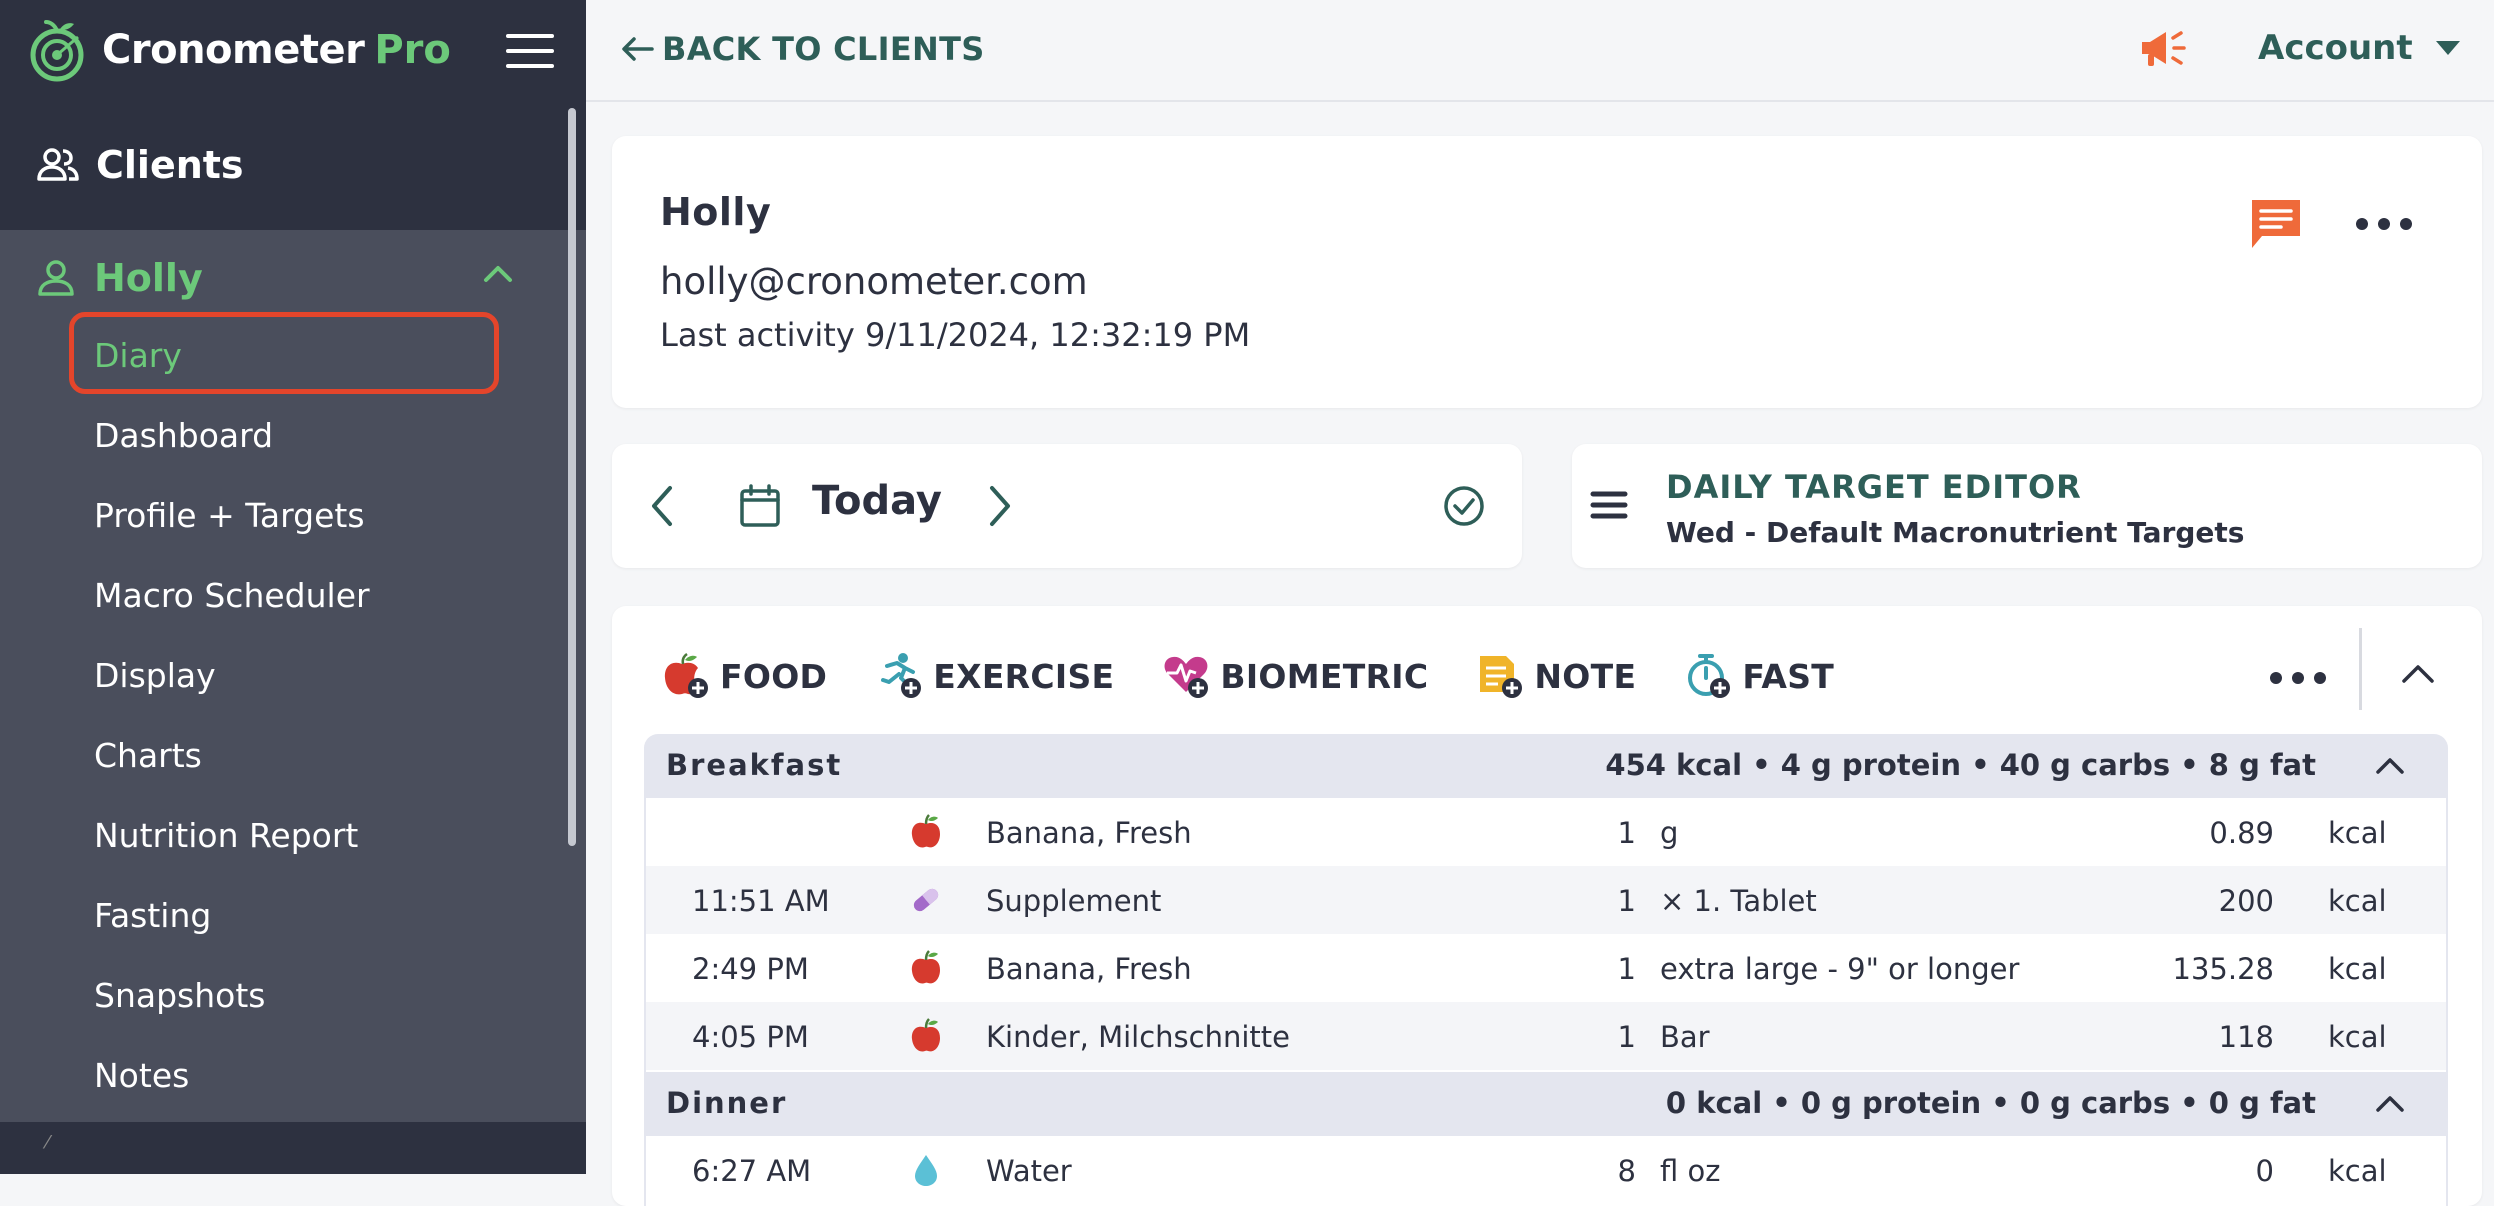  I want to click on sidebar-client-name: Holly, so click(148, 278).